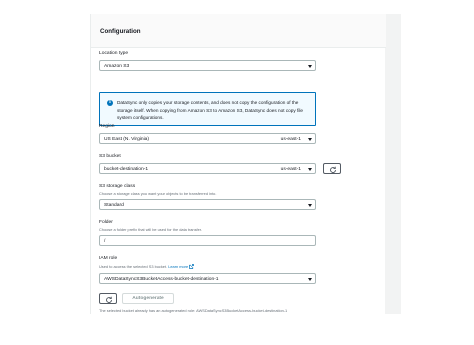  I want to click on location-type-label: Location type, so click(114, 53).